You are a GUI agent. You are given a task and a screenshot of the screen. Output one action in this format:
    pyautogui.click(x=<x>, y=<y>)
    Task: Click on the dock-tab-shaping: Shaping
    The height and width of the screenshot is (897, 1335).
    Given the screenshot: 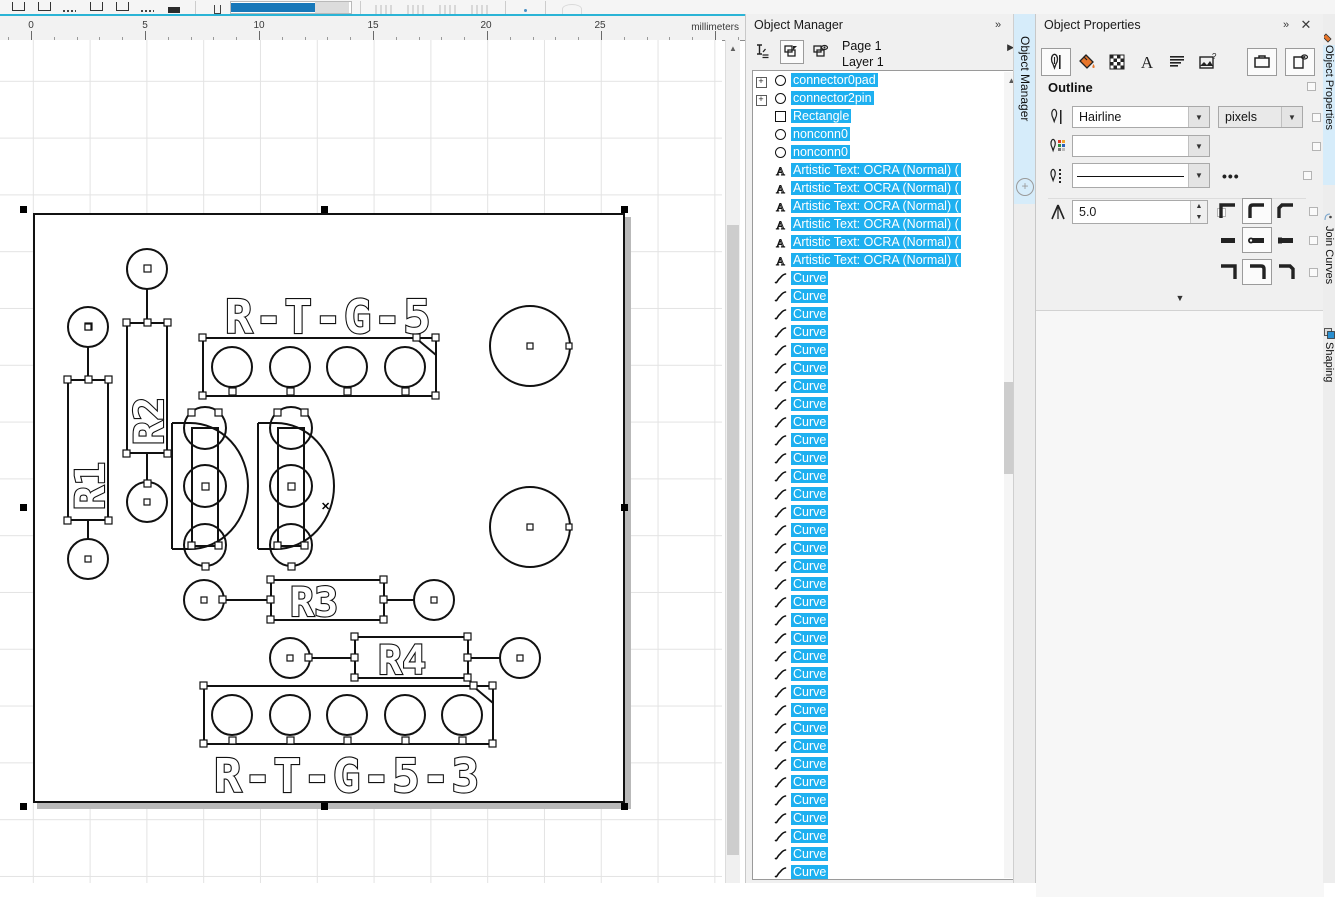 What is the action you would take?
    pyautogui.click(x=1329, y=374)
    